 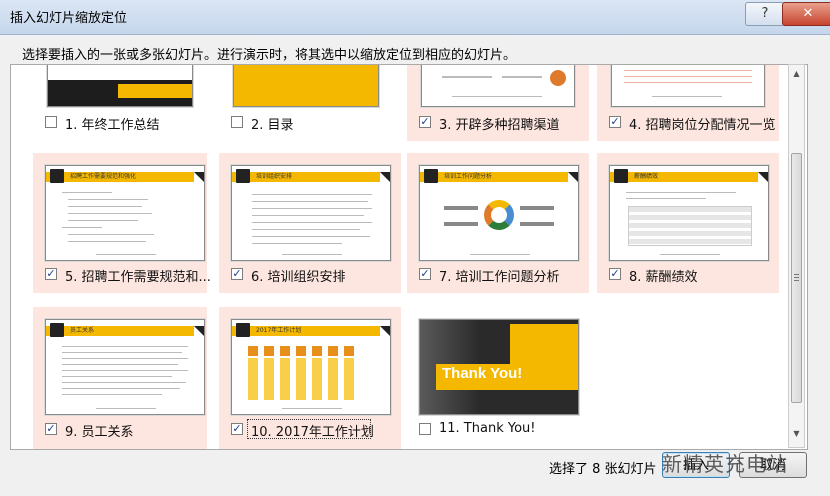 I want to click on slide-item: ✓ 3. 开辟多种招聘渠道, so click(x=498, y=103).